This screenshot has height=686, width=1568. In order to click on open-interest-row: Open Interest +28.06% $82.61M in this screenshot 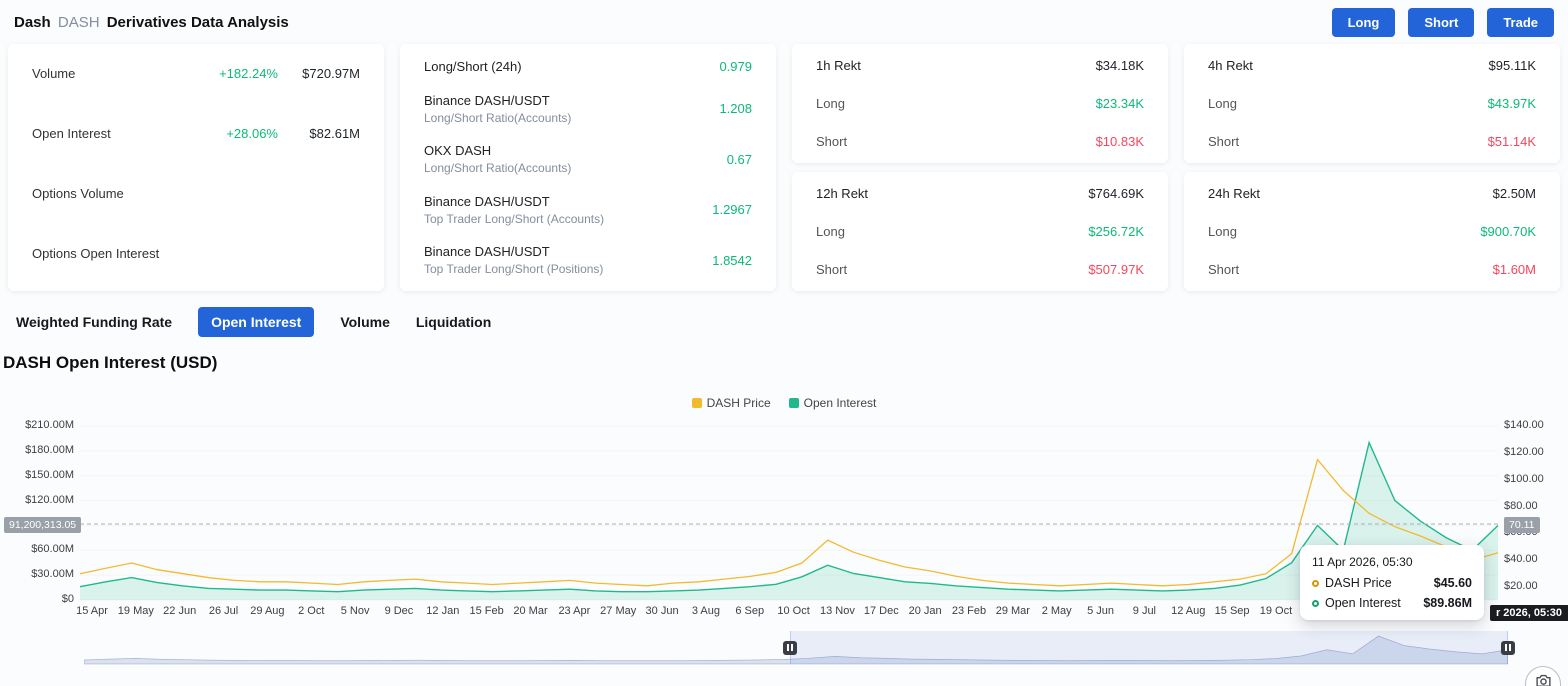, I will do `click(196, 133)`.